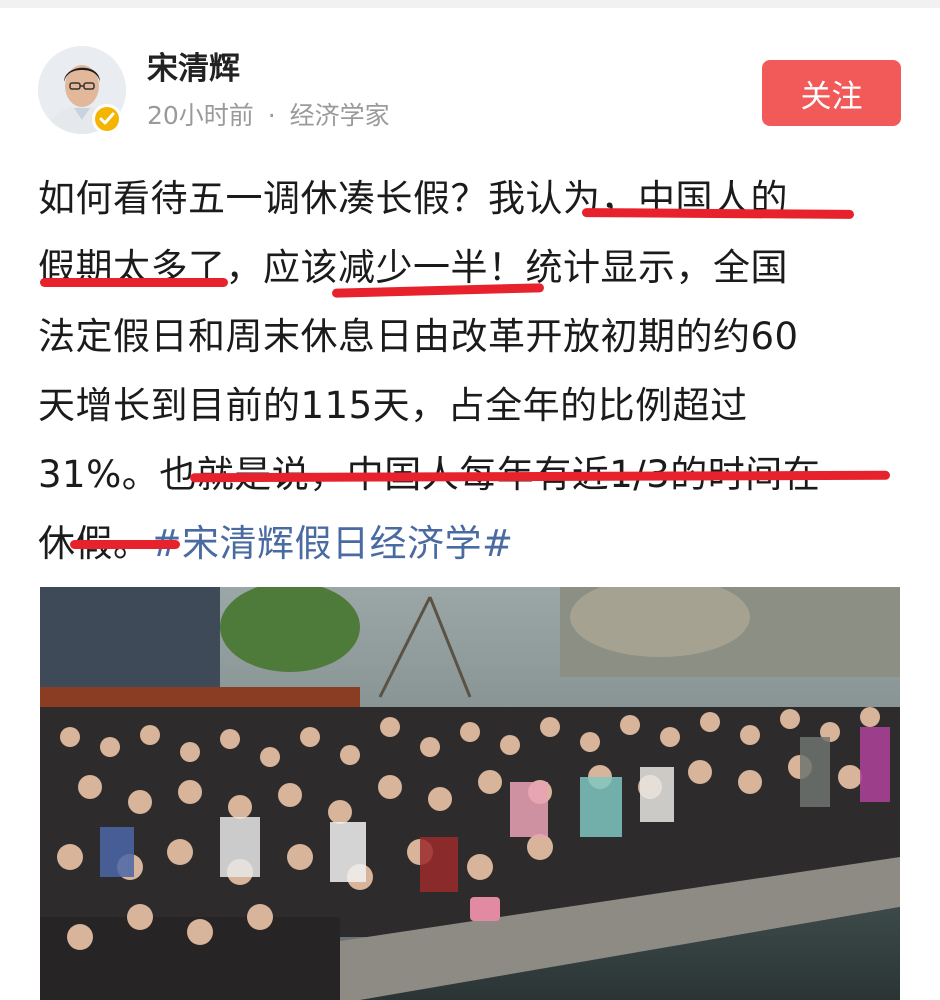 Image resolution: width=940 pixels, height=1000 pixels. What do you see at coordinates (193, 69) in the screenshot?
I see `author-name: 宋清辉` at bounding box center [193, 69].